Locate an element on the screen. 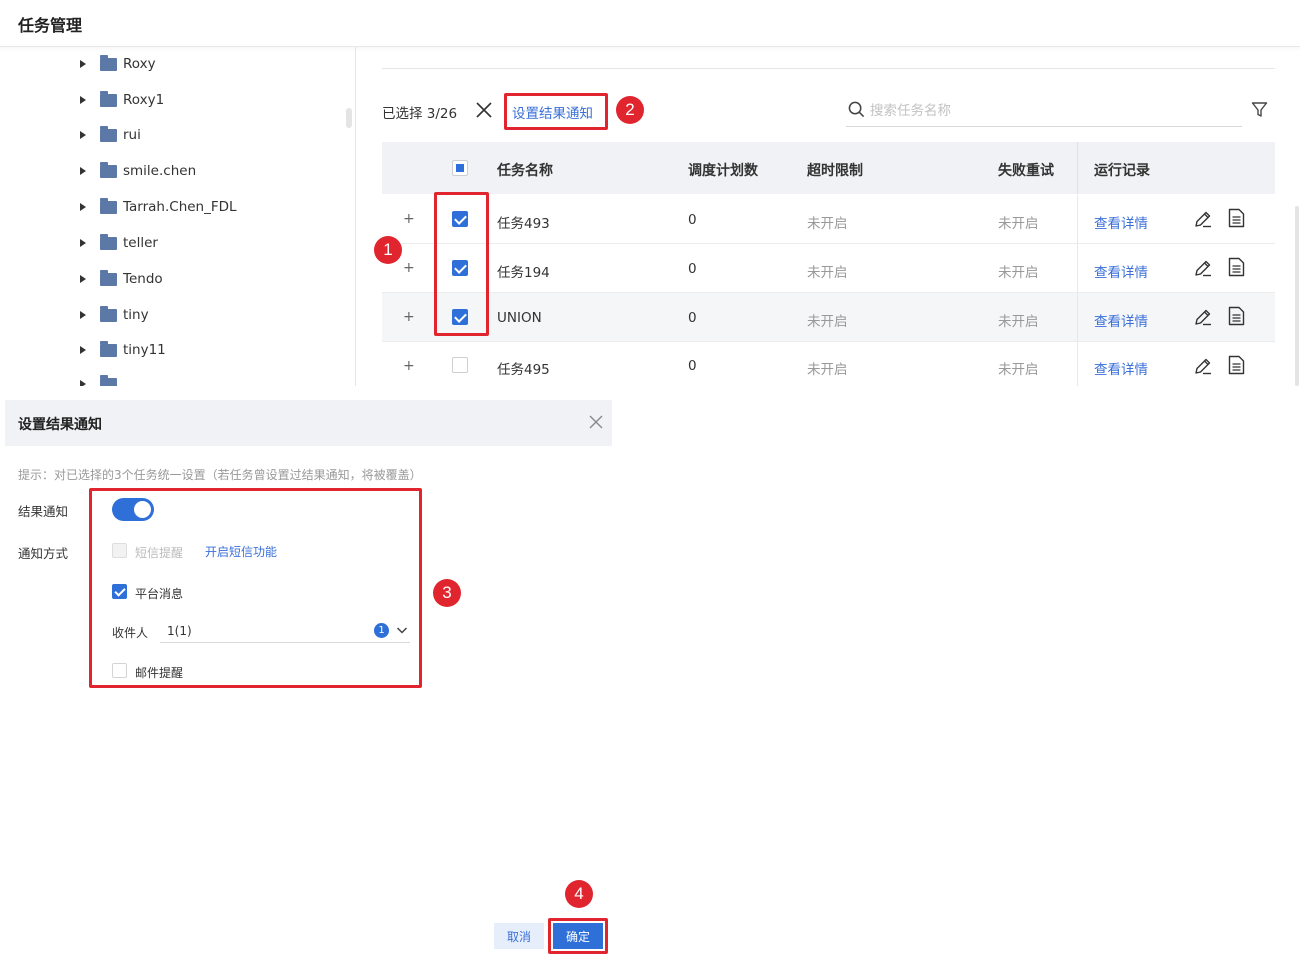  tree-item-label: rui is located at coordinates (132, 135).